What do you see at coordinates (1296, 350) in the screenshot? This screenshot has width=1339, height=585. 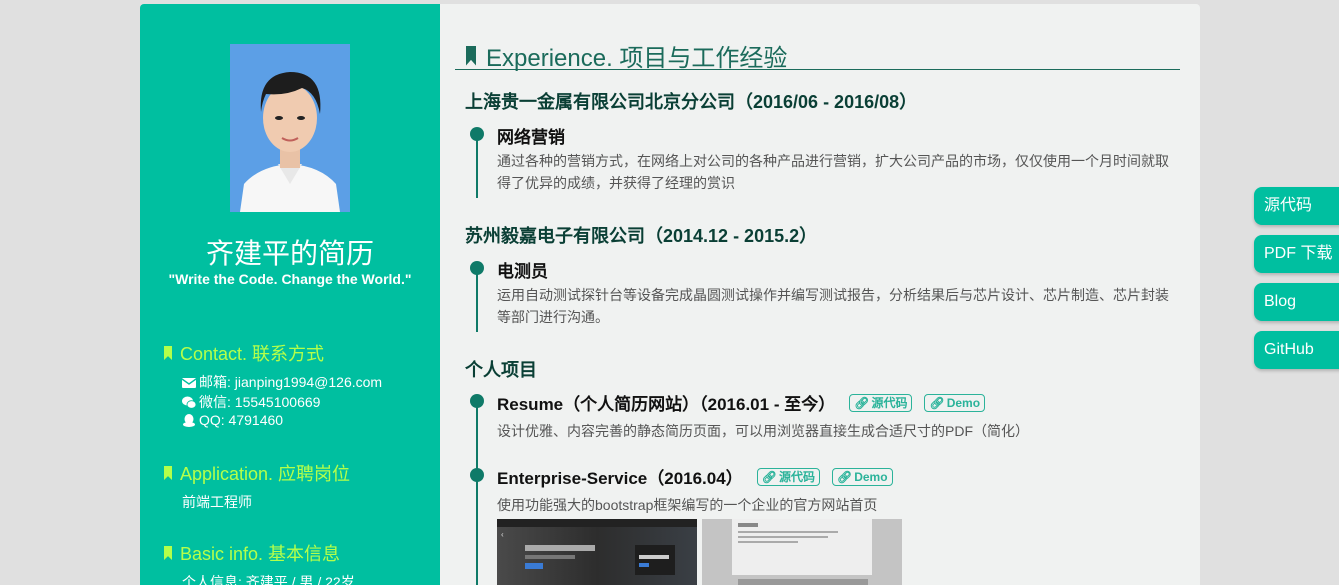 I see `float-github-button: GitHub` at bounding box center [1296, 350].